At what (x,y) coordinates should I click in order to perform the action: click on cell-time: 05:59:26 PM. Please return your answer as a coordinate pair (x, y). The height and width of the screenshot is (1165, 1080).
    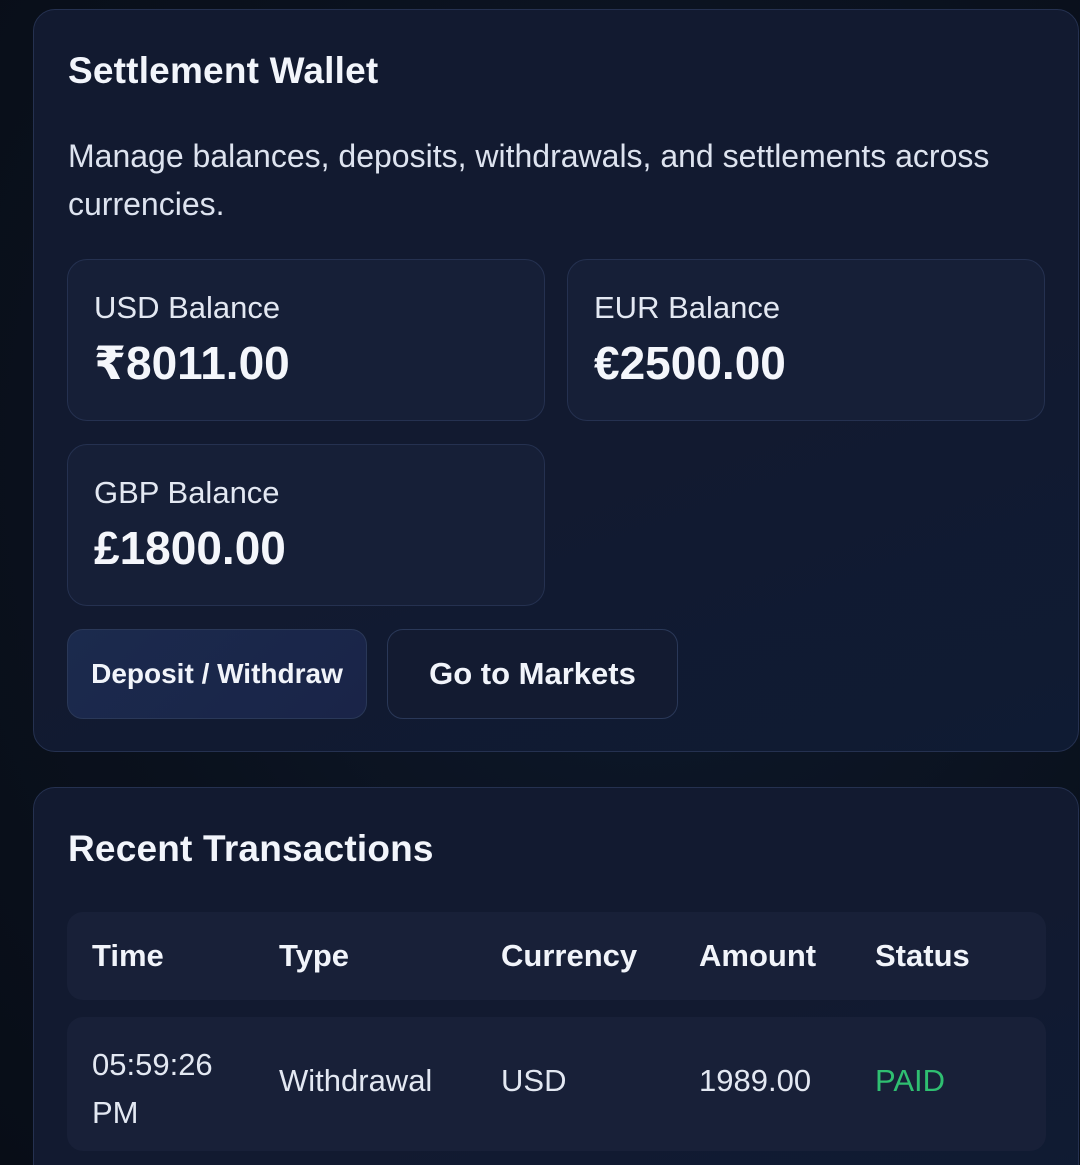
    Looking at the image, I should click on (152, 1088).